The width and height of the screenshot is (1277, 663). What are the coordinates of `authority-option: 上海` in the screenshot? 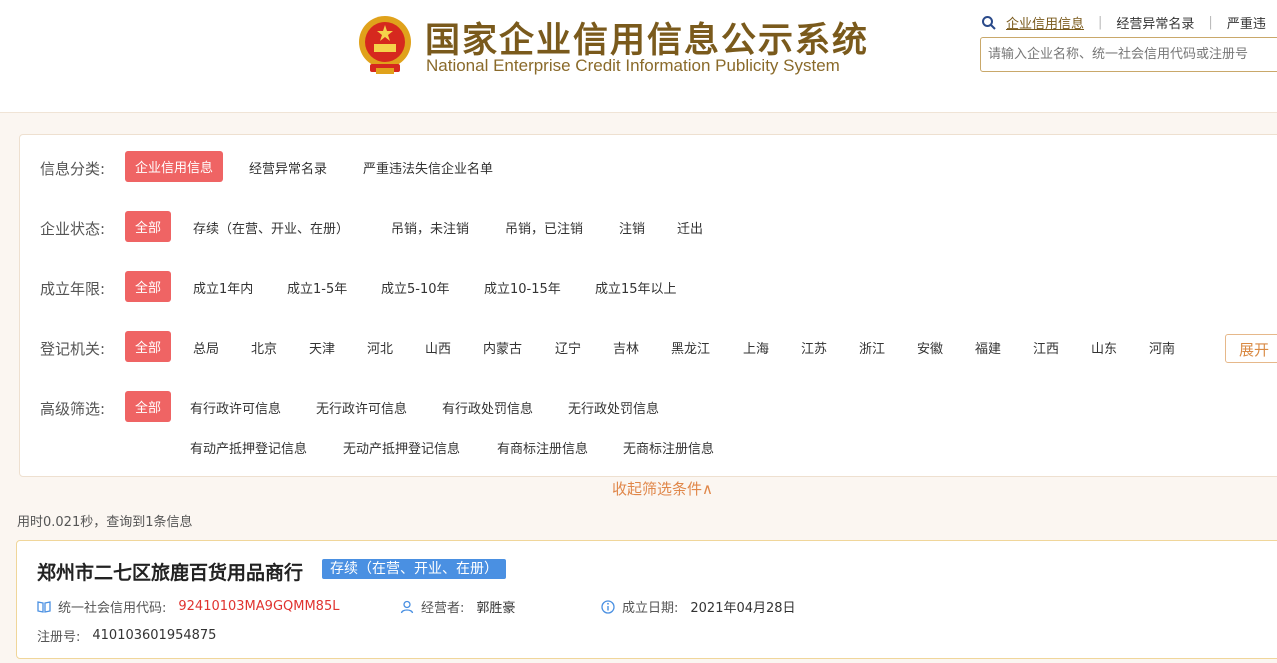 It's located at (756, 347).